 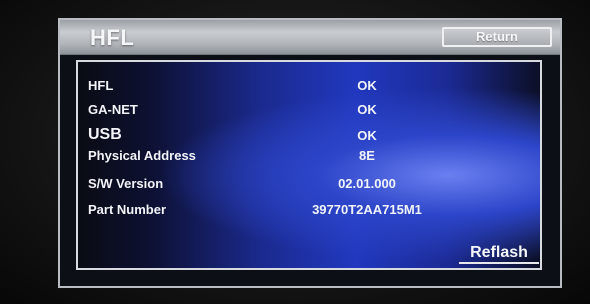 I want to click on title-bar: HFL Return, so click(x=310, y=37).